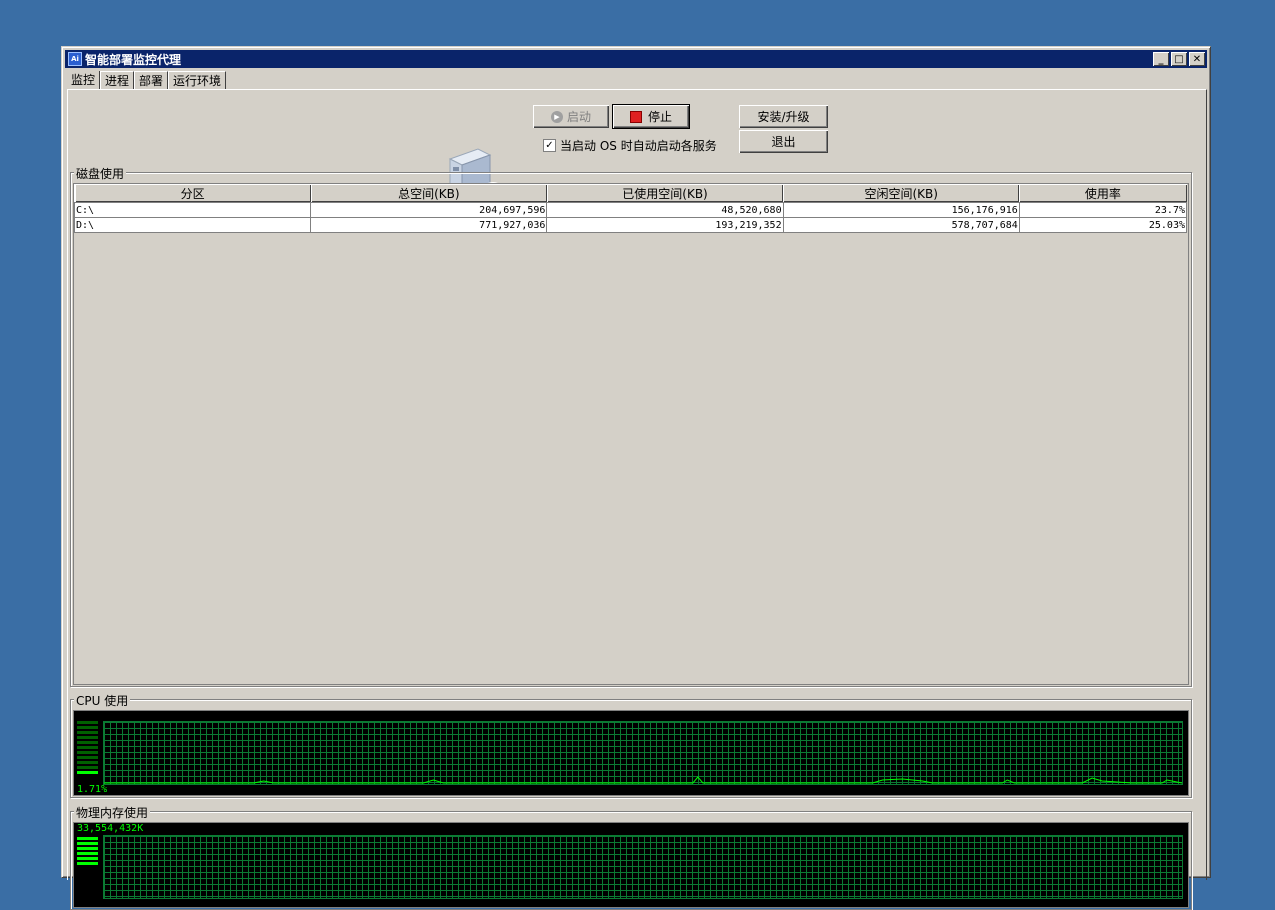 The image size is (1275, 910). Describe the element at coordinates (783, 141) in the screenshot. I see `exit-button: 退出` at that location.